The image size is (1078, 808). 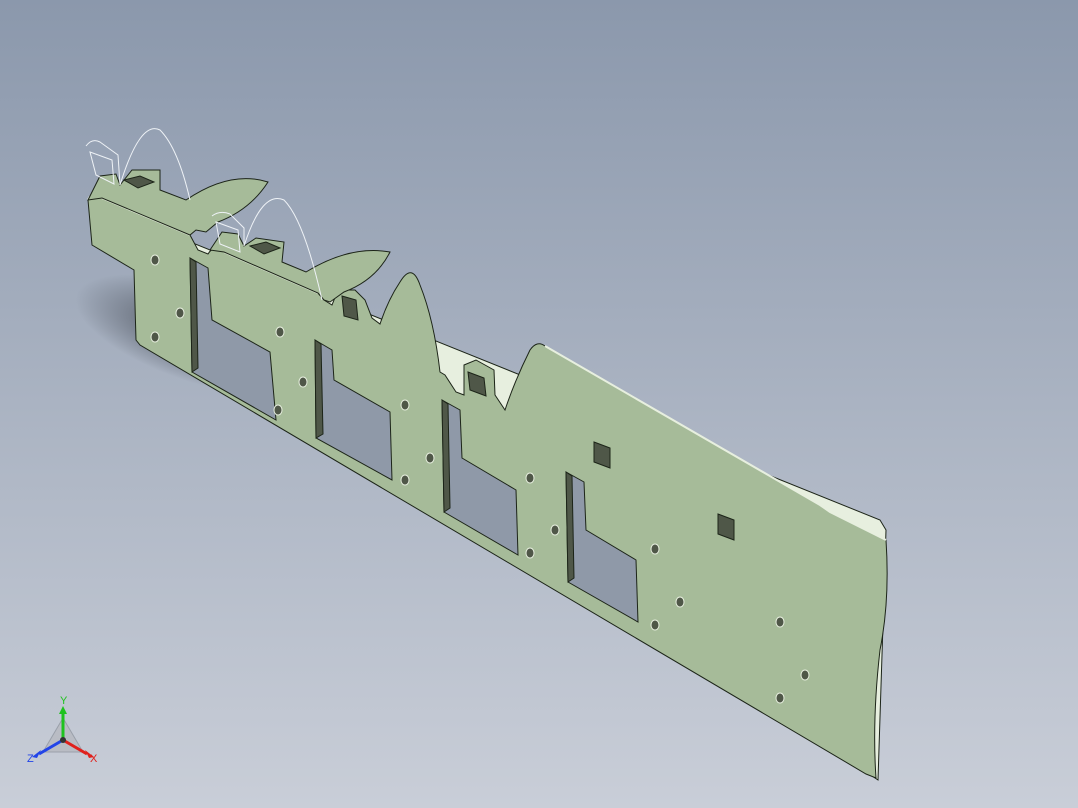 I want to click on triad-origin, so click(x=63, y=740).